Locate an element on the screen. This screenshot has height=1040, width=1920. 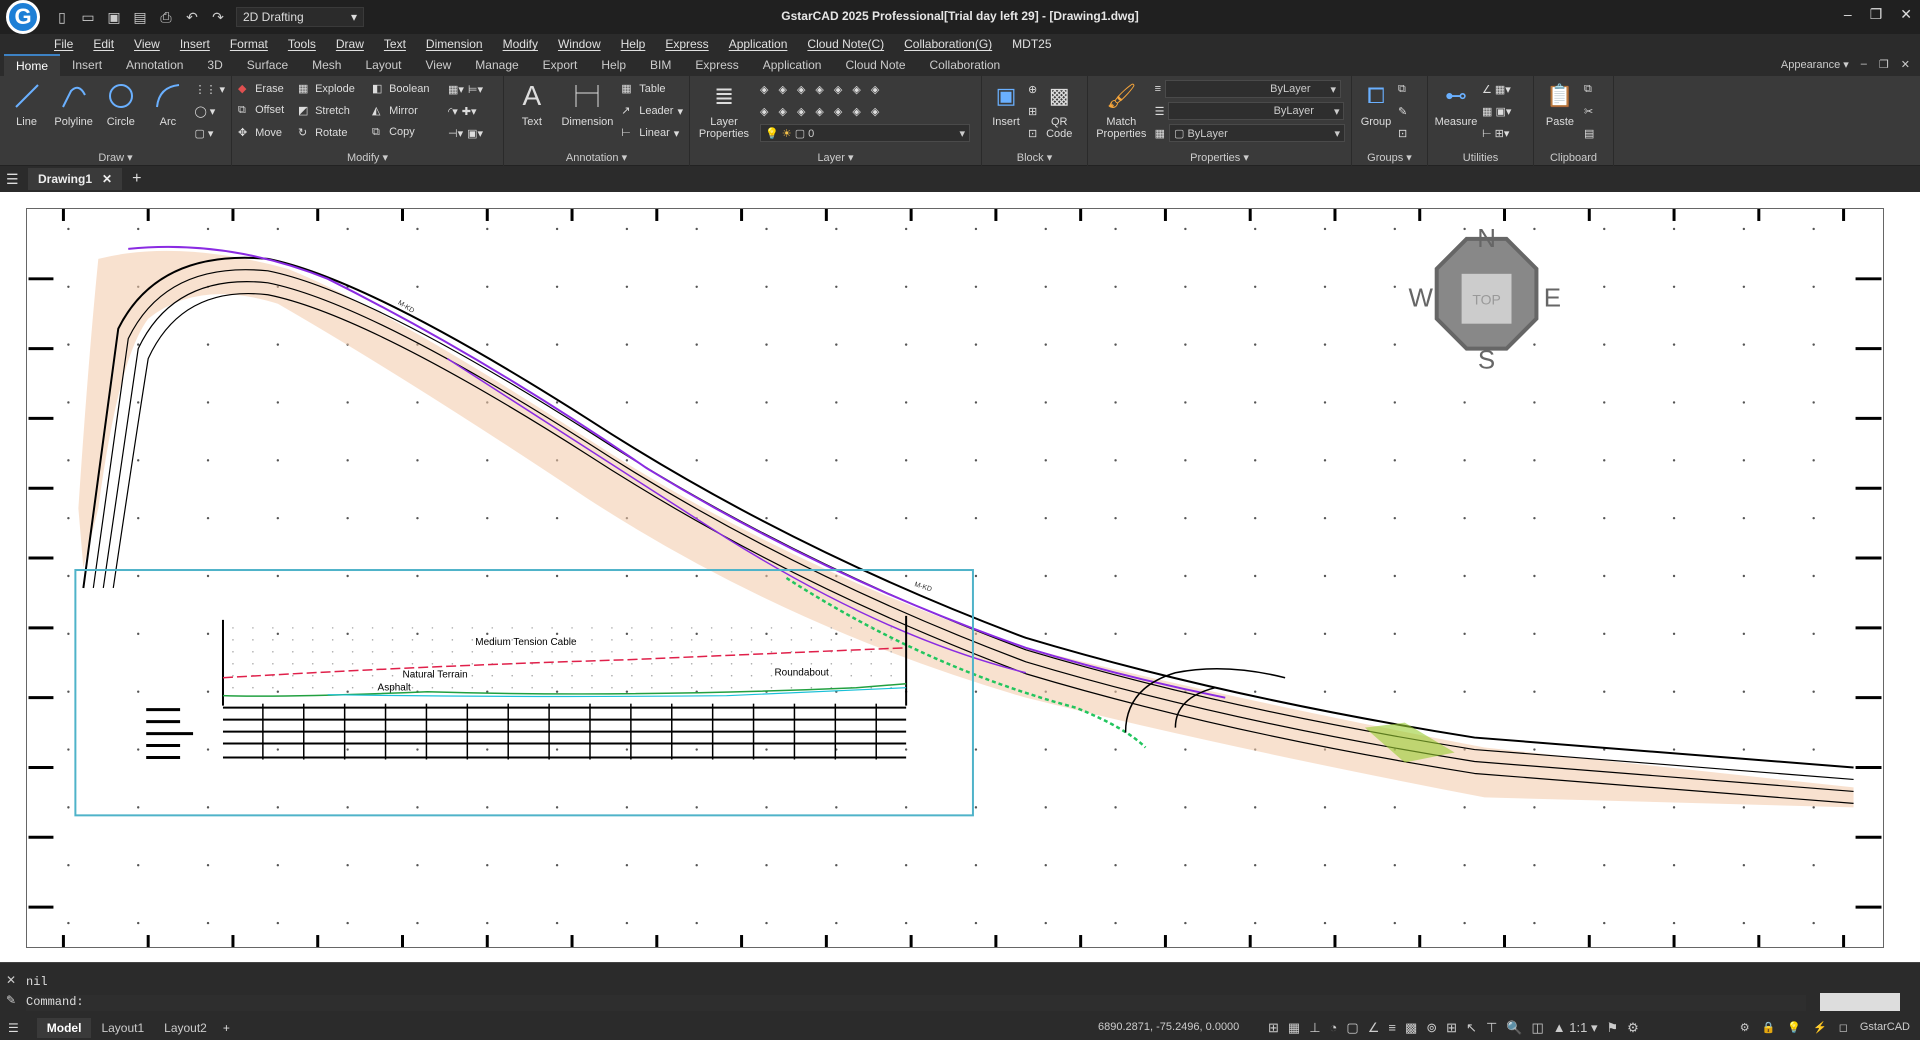
layer-iso-icon: ◈ is located at coordinates (782, 89).